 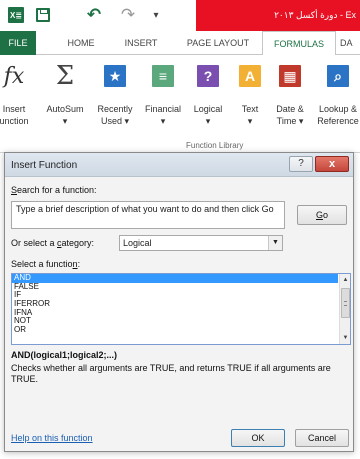 I want to click on insert-function-label-2: unction, so click(x=14, y=121).